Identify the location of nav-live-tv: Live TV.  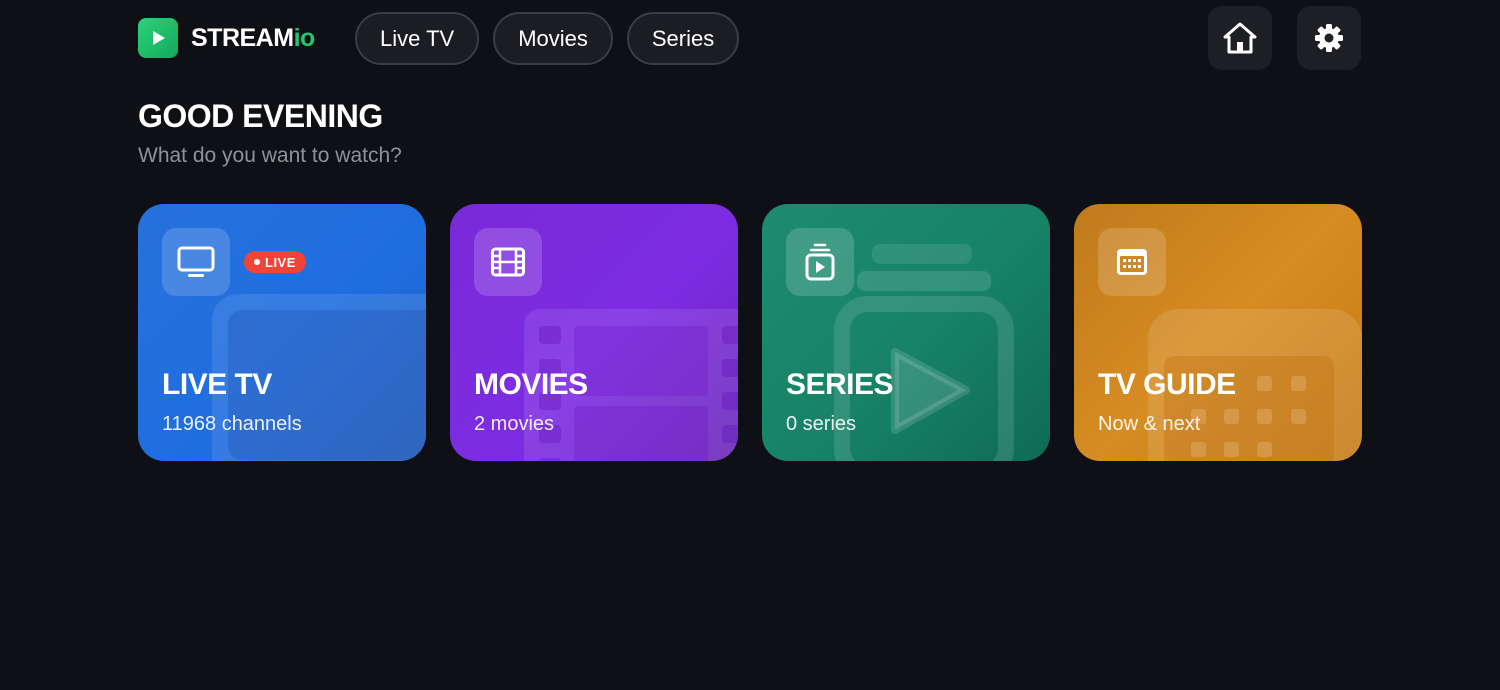
(417, 38).